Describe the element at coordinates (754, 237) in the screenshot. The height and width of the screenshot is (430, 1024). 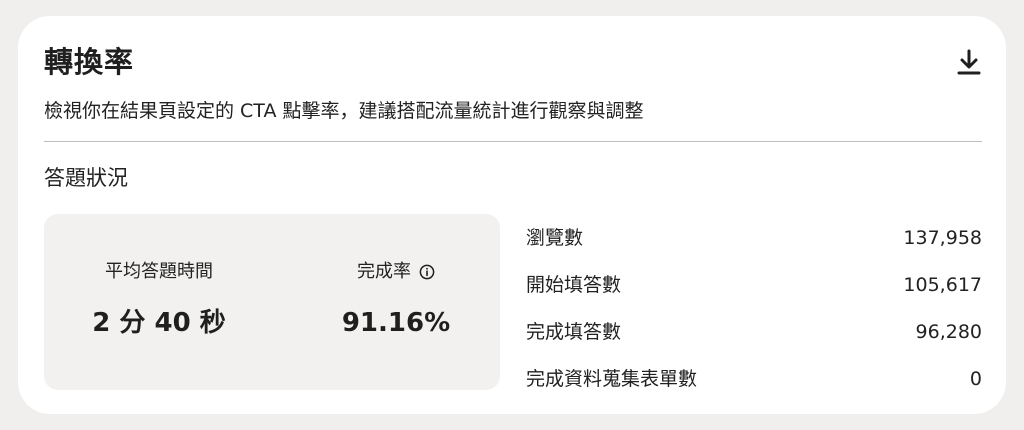
I see `stat-row-views: 瀏覽數 137,958` at that location.